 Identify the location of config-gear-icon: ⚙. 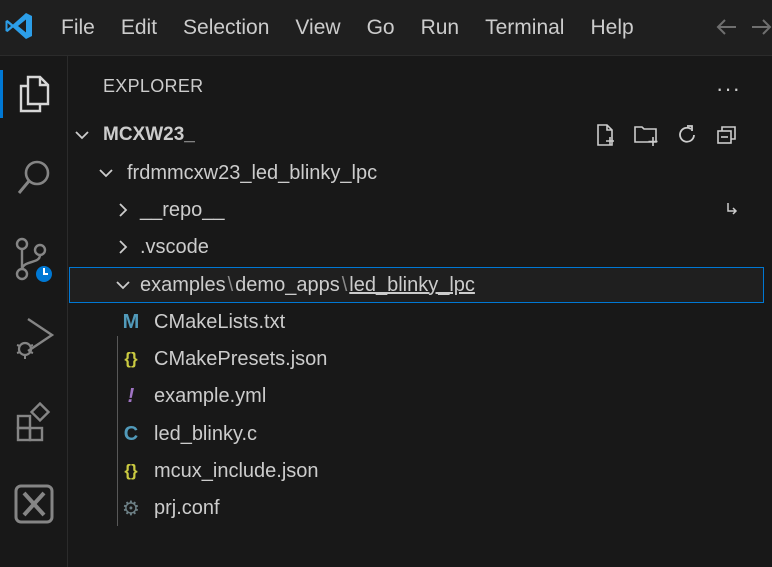
(131, 508).